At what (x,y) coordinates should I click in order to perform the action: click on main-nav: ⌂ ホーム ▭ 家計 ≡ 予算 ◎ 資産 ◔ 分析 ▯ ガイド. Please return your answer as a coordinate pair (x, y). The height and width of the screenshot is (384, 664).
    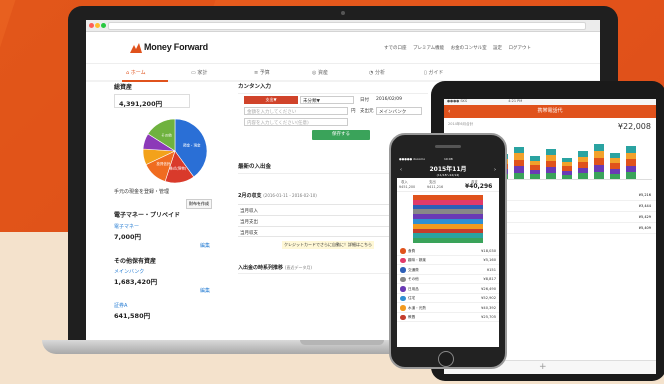
    Looking at the image, I should click on (343, 73).